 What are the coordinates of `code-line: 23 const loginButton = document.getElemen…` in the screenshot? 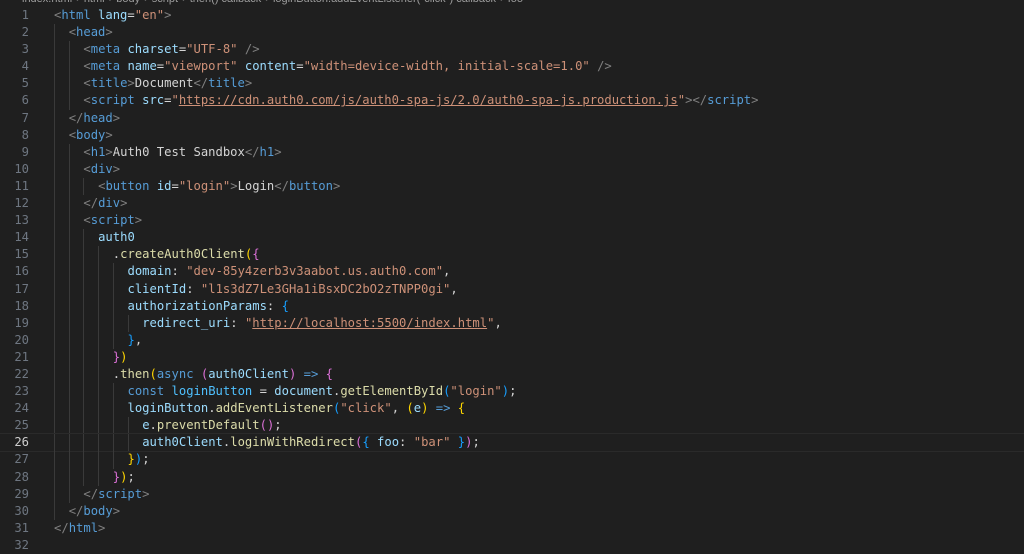 It's located at (512, 392).